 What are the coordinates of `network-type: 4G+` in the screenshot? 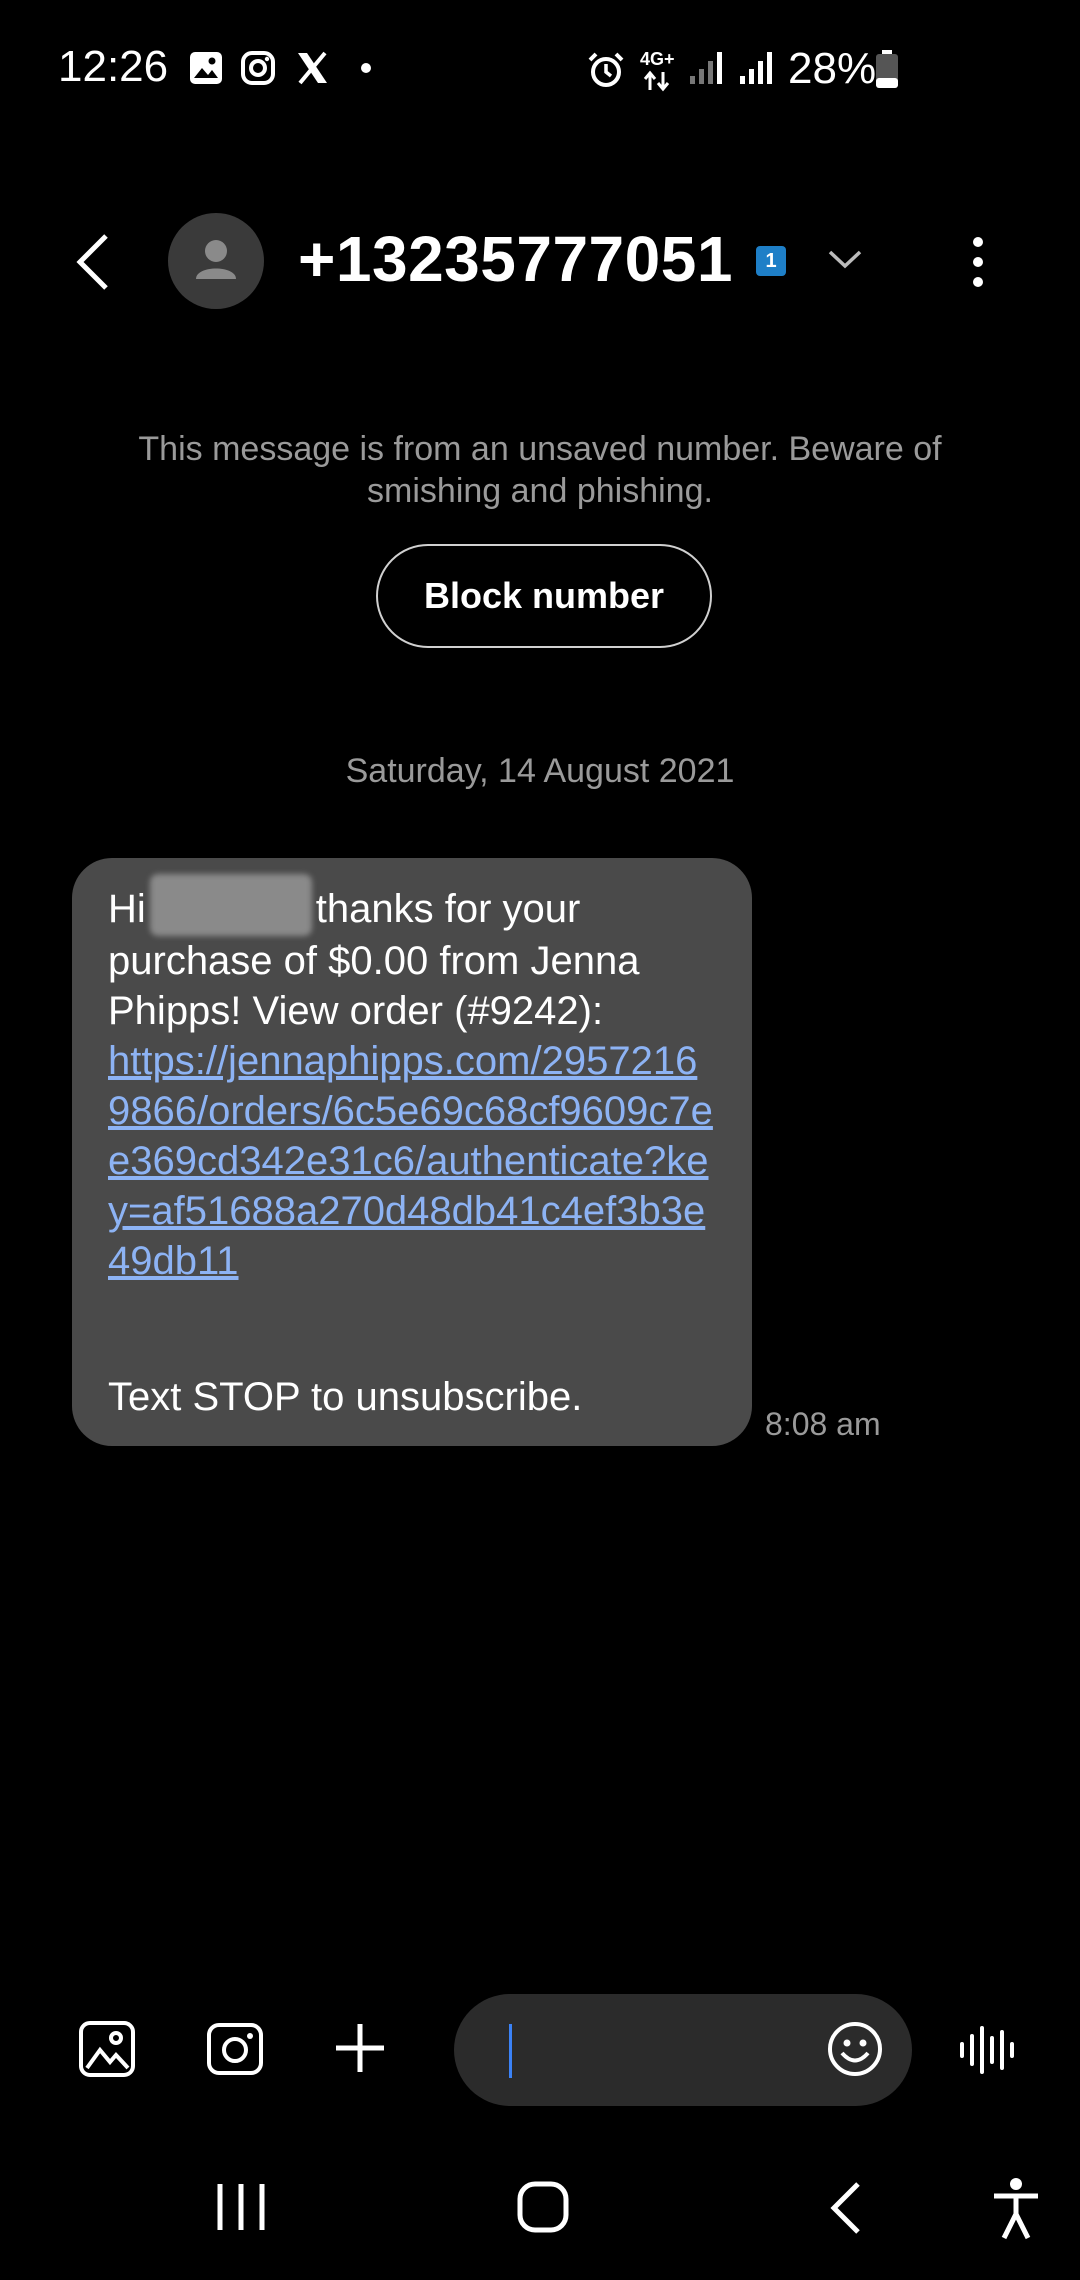 It's located at (657, 59).